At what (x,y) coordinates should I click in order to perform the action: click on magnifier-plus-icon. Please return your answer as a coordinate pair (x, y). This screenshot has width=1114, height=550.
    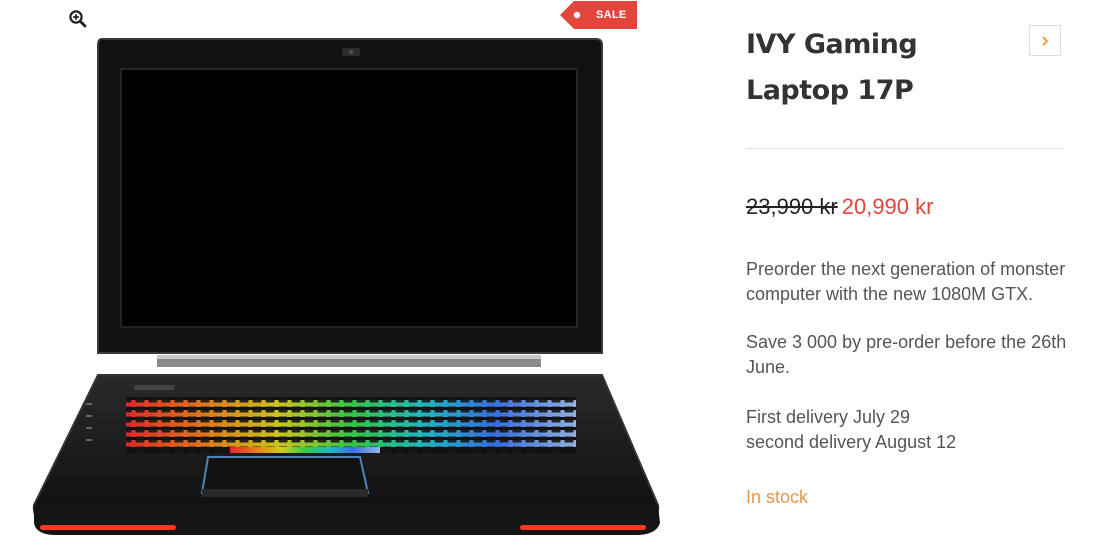
    Looking at the image, I should click on (78, 19).